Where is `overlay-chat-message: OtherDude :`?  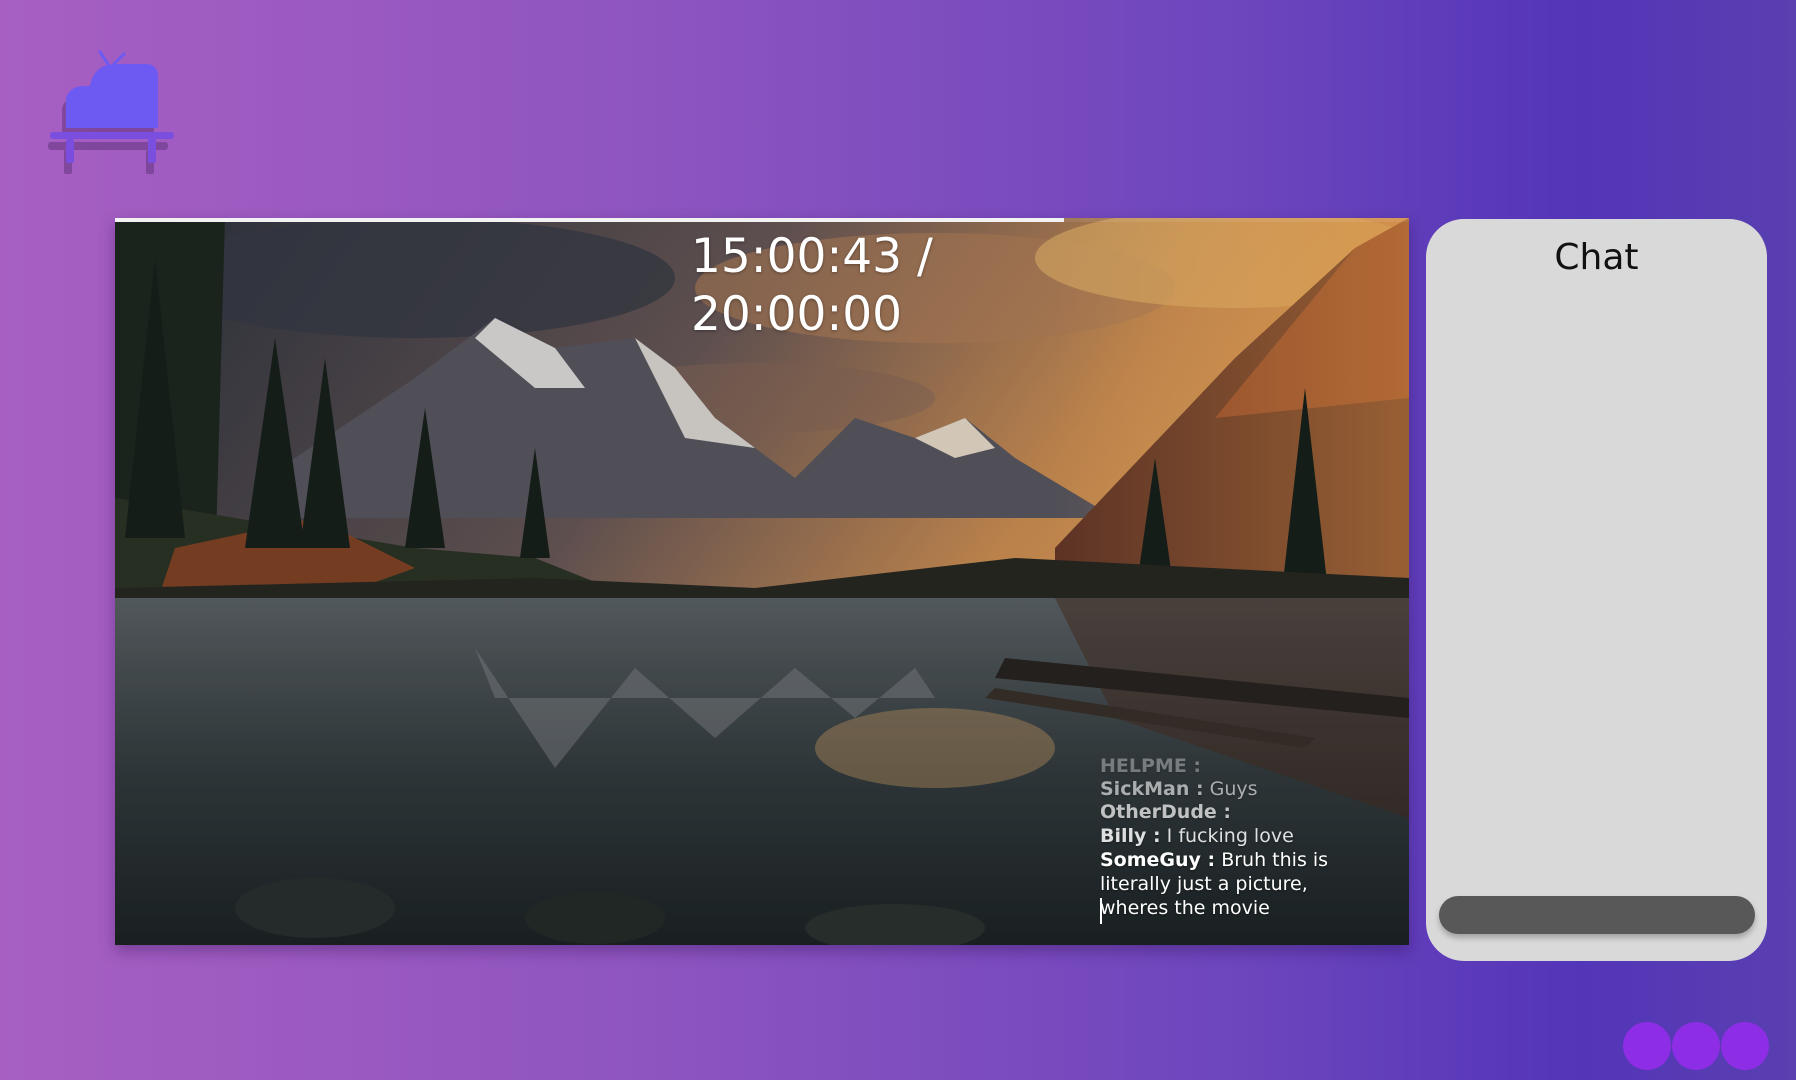 overlay-chat-message: OtherDude : is located at coordinates (1235, 812).